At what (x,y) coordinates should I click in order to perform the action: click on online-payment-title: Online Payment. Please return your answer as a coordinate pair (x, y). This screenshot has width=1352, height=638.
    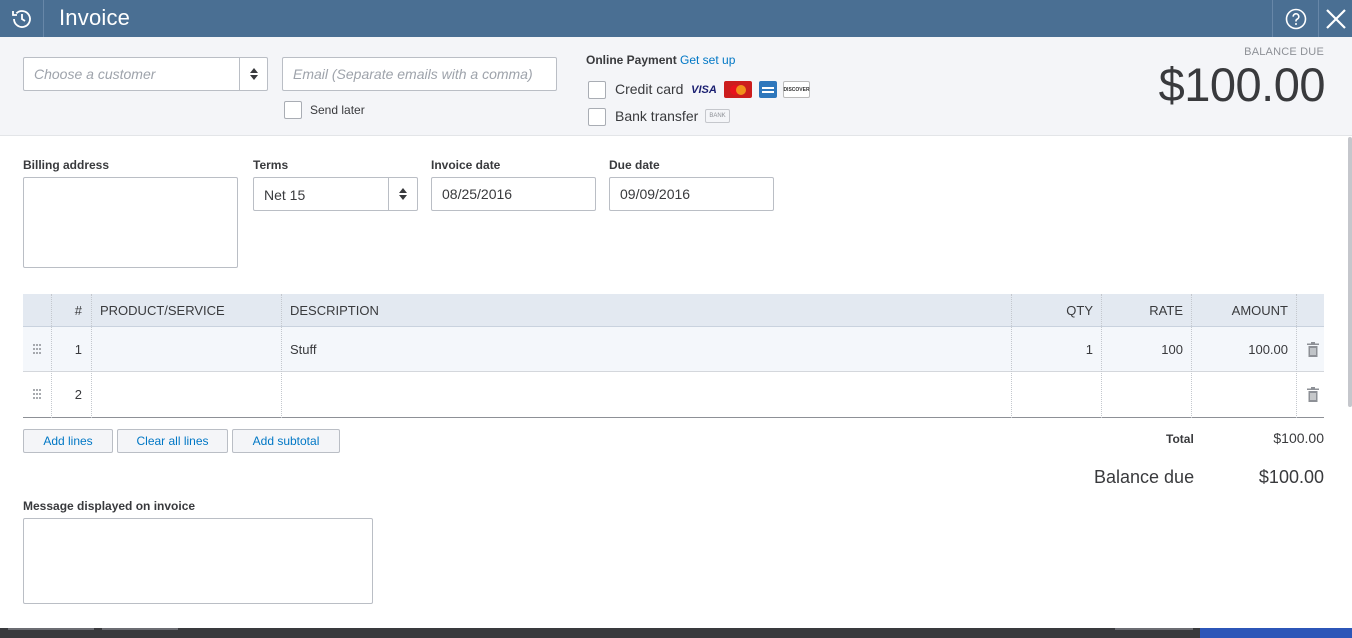
    Looking at the image, I should click on (631, 60).